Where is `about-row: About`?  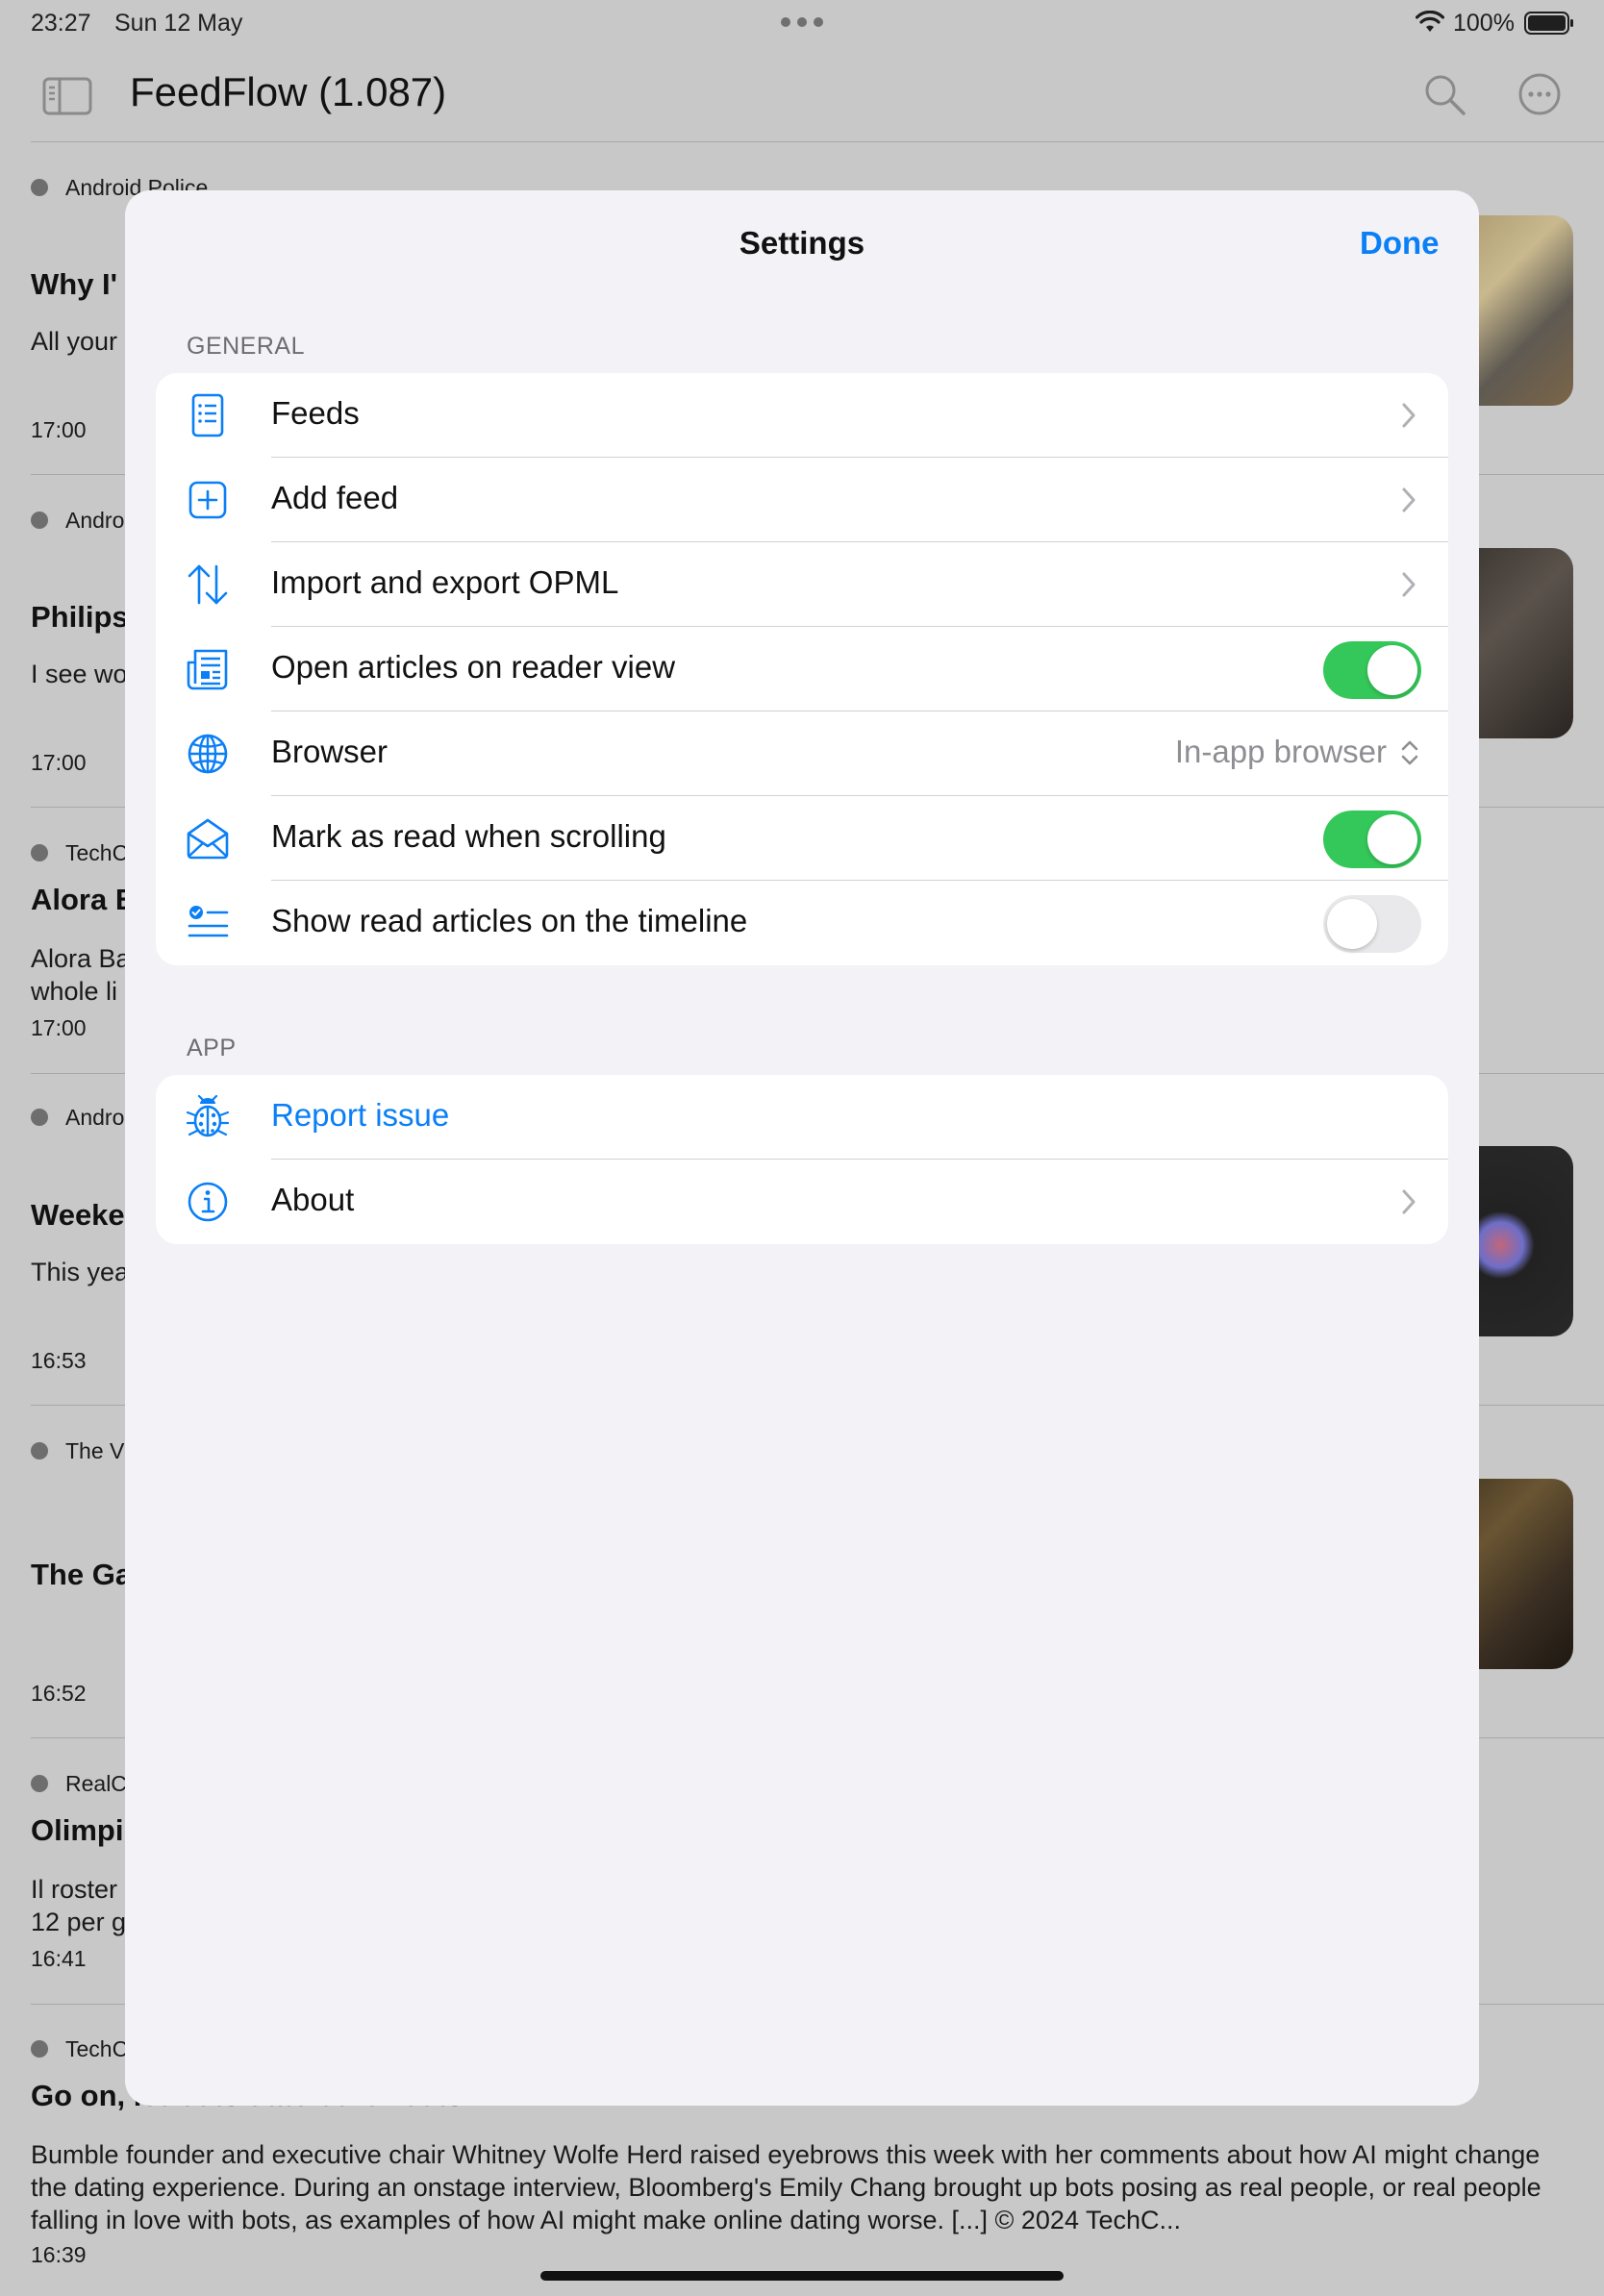
about-row: About is located at coordinates (802, 1202).